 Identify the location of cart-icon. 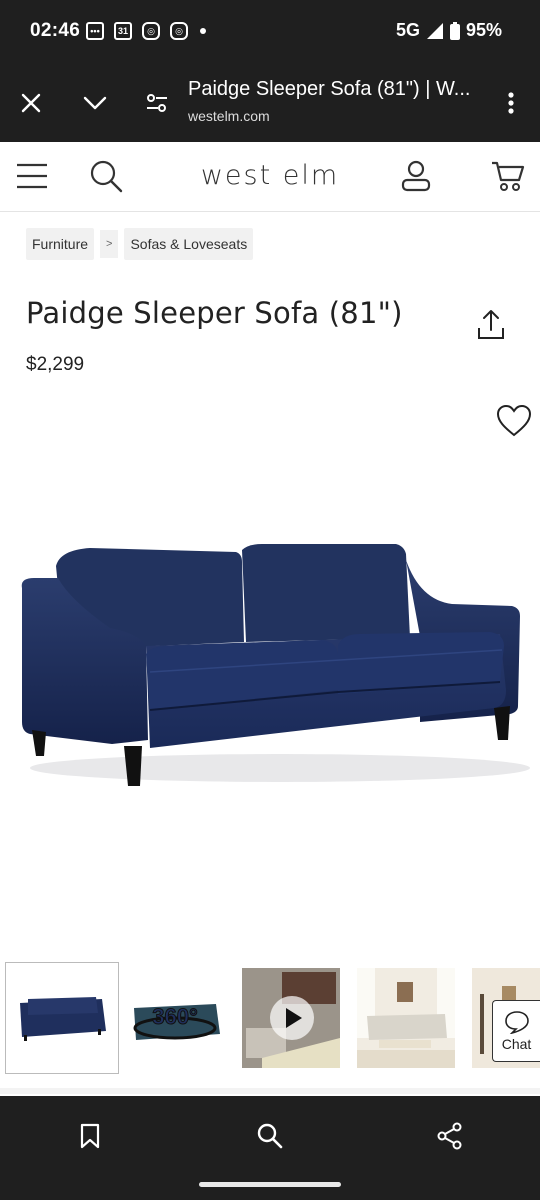
(508, 176).